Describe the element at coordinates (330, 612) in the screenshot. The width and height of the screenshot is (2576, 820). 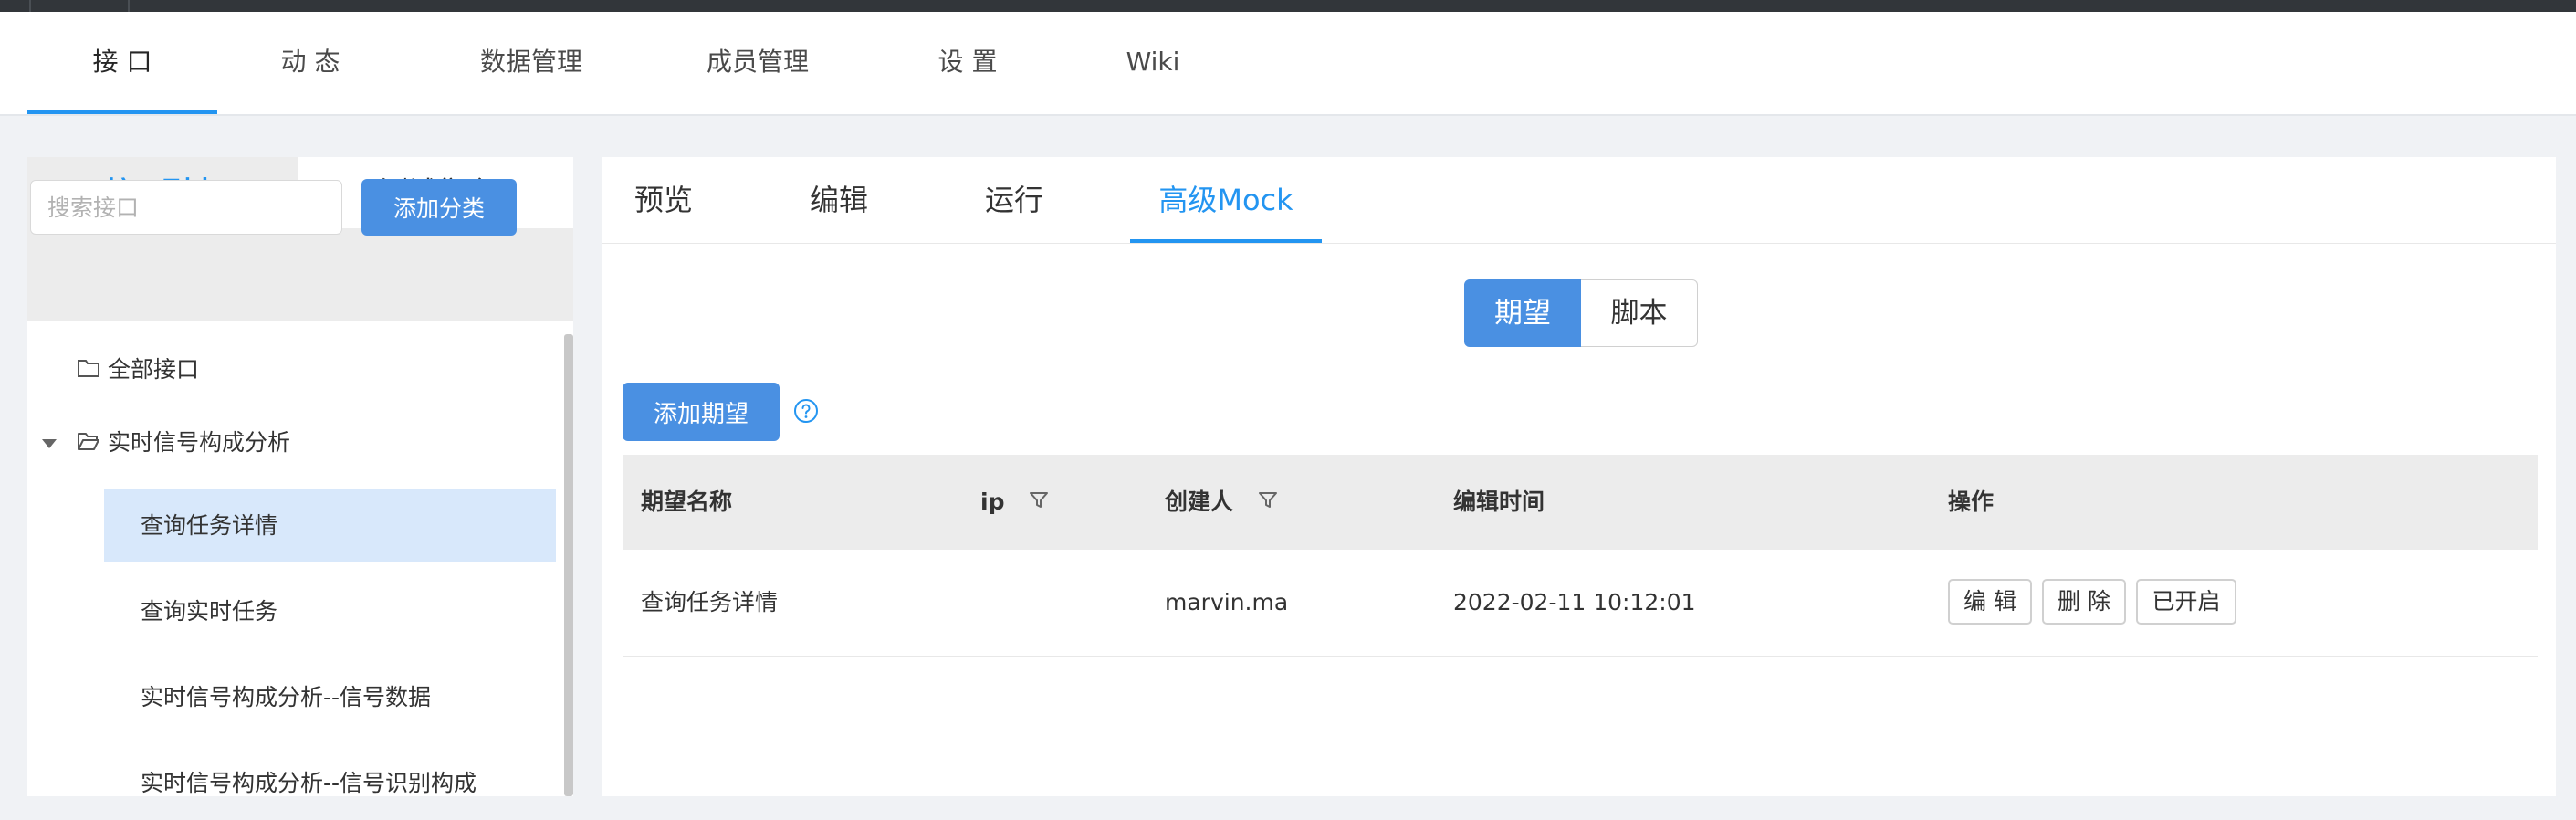
I see `tree-leaf-query-realtime-task: 查询实时任务` at that location.